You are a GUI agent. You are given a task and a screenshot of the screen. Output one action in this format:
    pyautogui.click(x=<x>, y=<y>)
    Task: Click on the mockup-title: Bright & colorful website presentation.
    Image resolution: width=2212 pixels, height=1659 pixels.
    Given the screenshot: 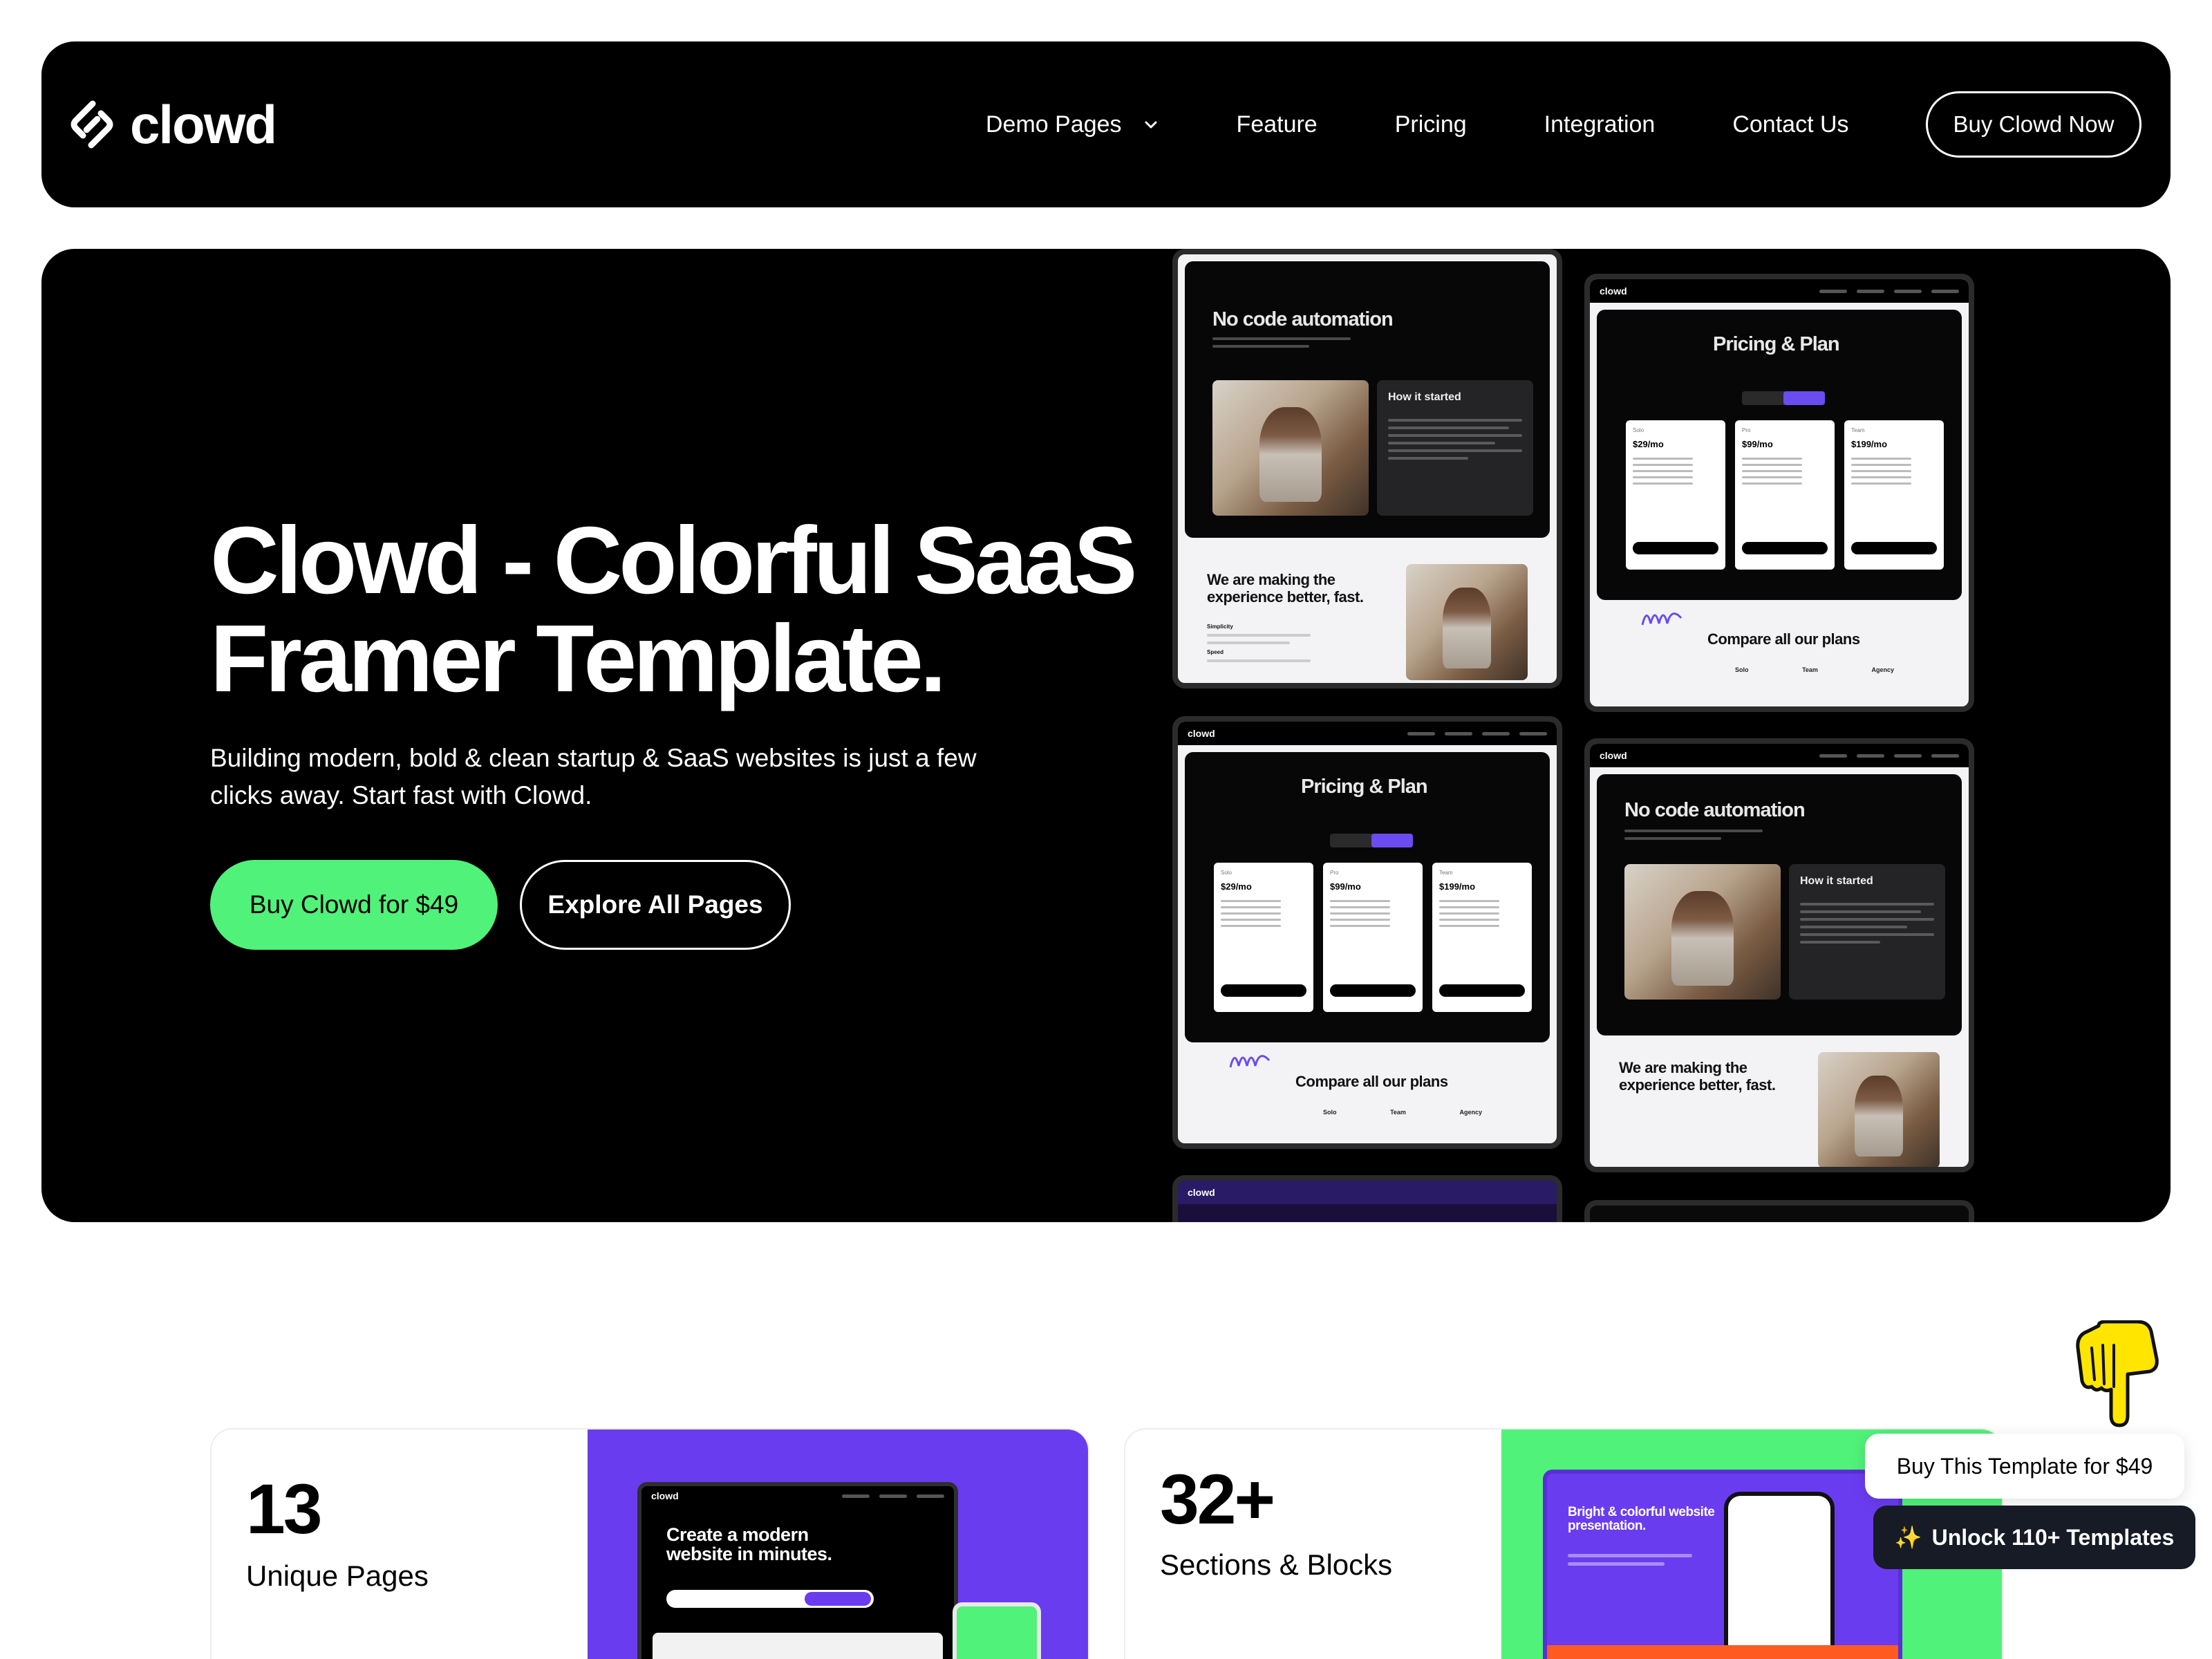 What is the action you would take?
    pyautogui.click(x=1642, y=1519)
    